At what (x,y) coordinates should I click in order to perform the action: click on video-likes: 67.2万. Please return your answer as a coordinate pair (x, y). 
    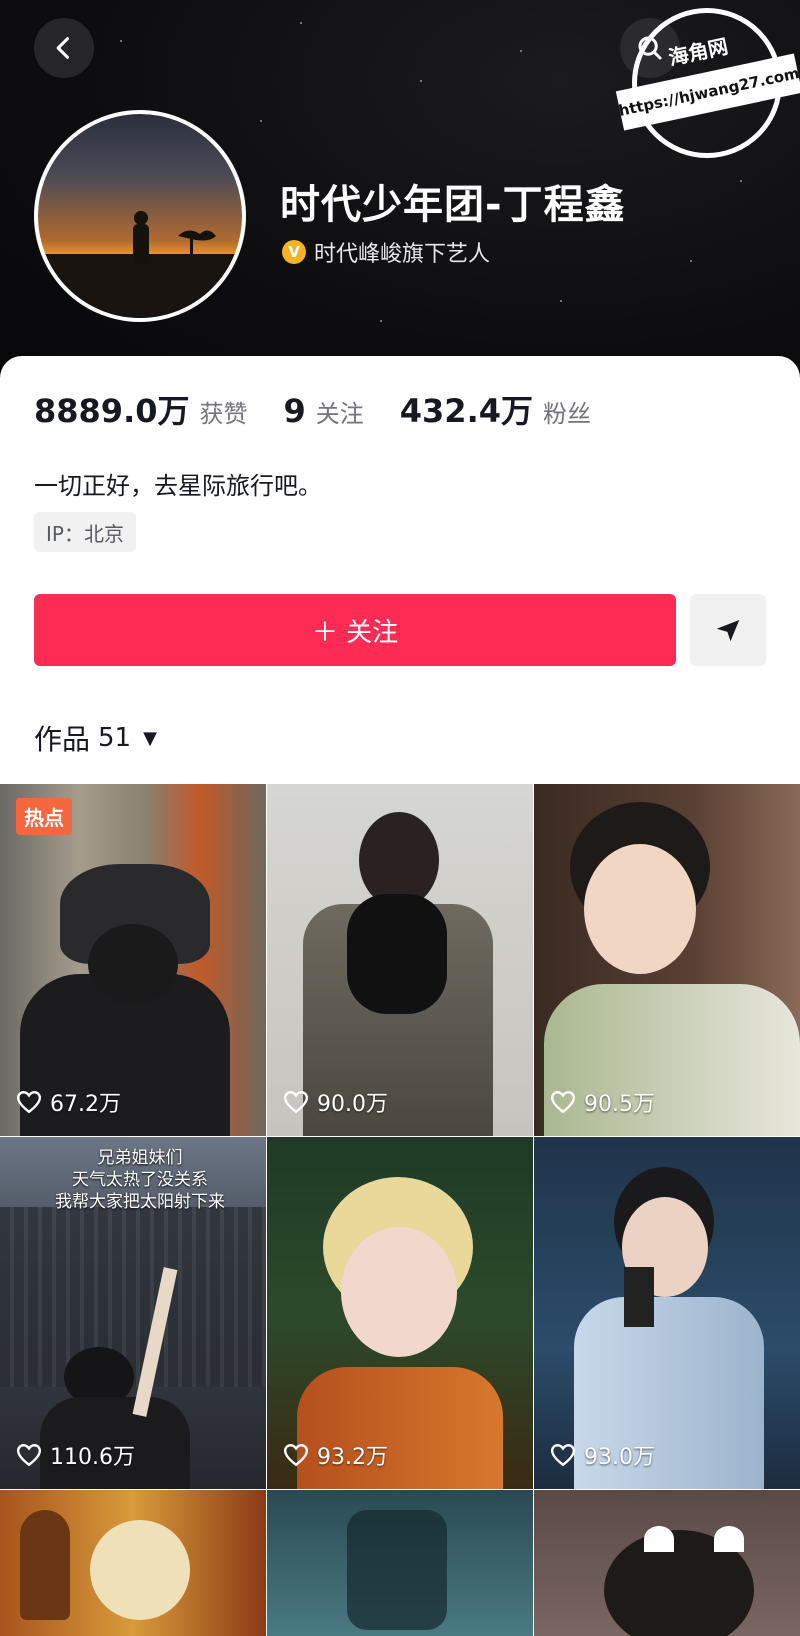
    Looking at the image, I should click on (68, 1102).